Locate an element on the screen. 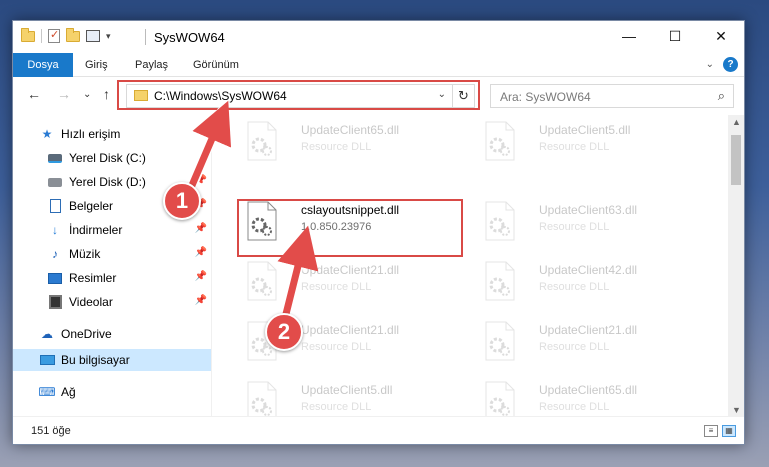  new-folder-icon is located at coordinates (73, 34).